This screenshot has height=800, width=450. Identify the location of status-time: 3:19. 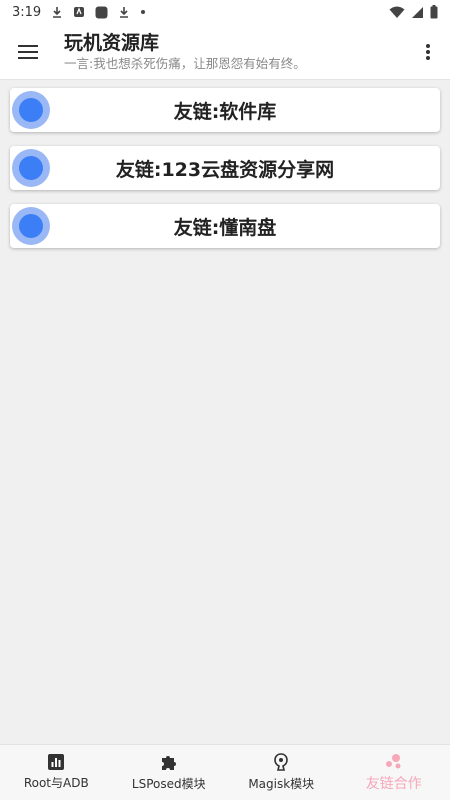
(27, 12).